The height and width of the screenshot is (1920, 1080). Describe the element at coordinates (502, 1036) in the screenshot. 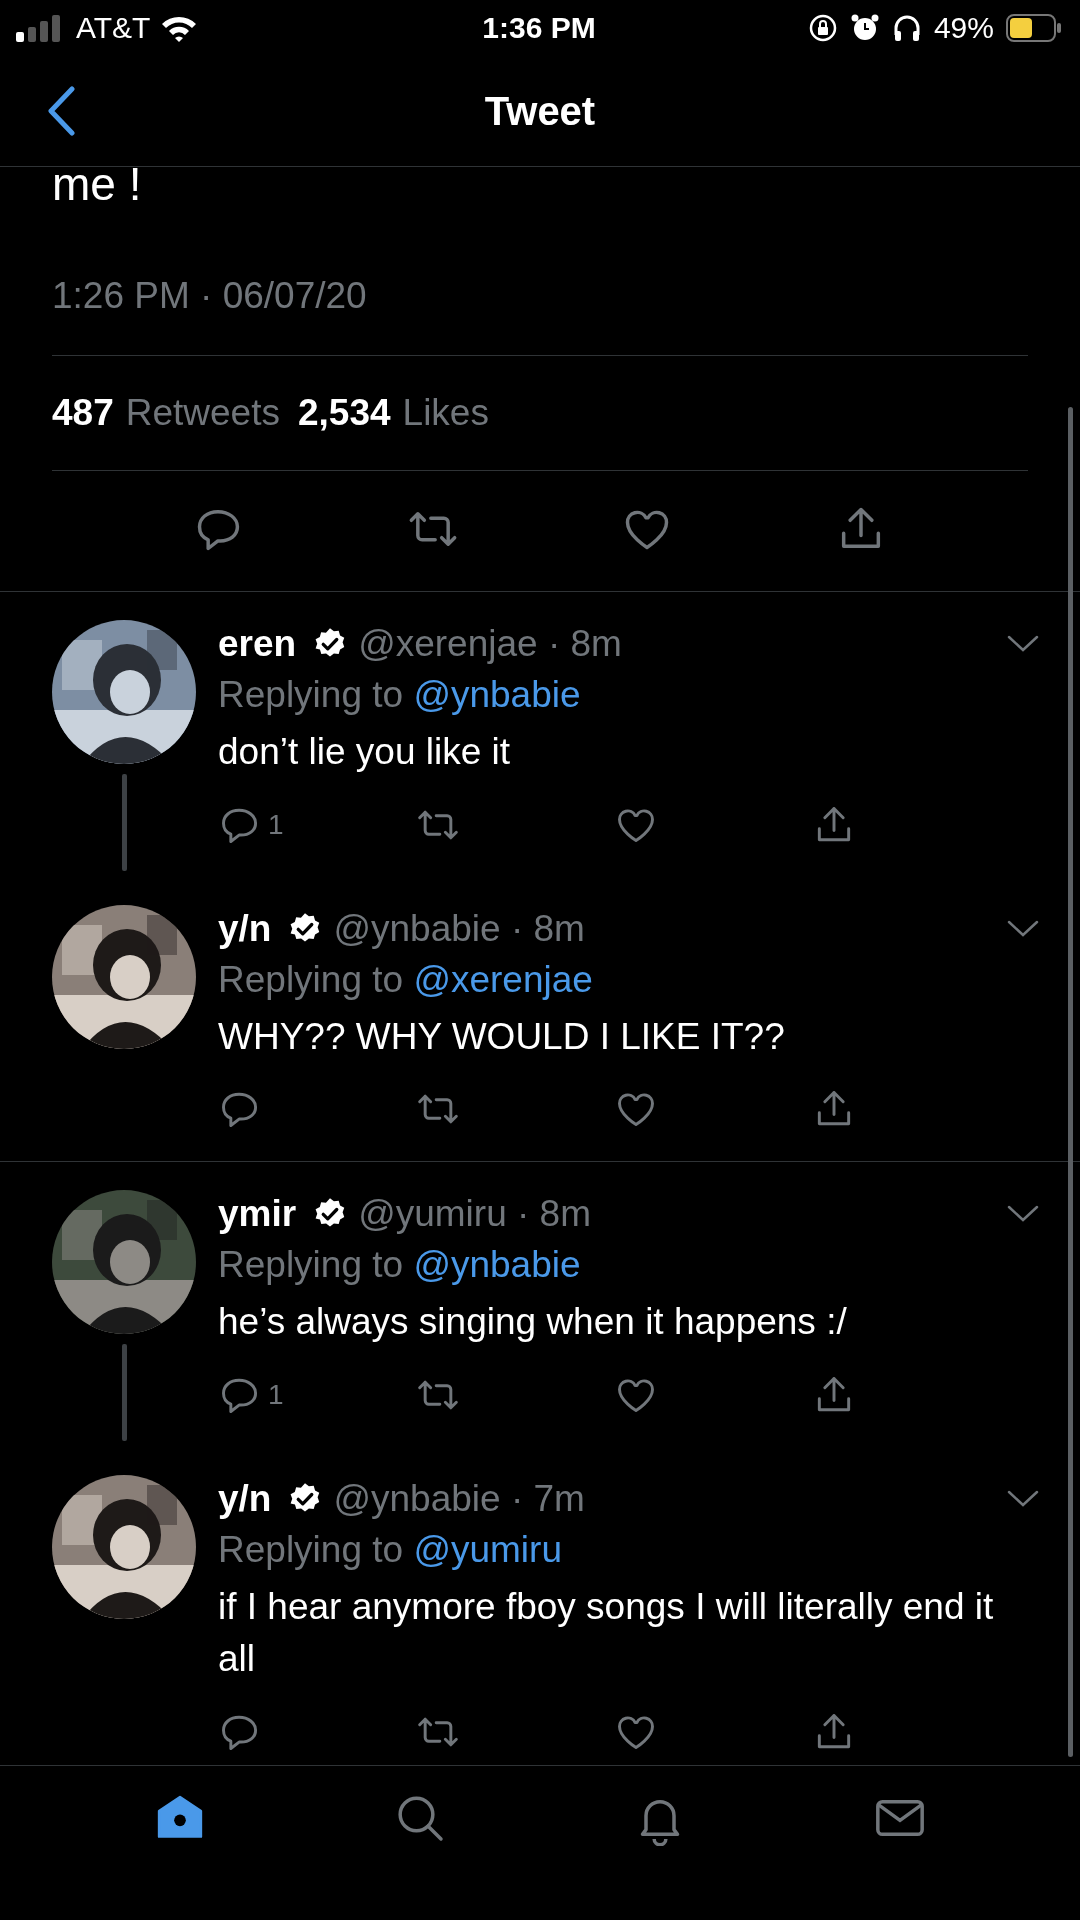

I see `reply-text: WHY?? WHY WOULD I LIKE IT??` at that location.